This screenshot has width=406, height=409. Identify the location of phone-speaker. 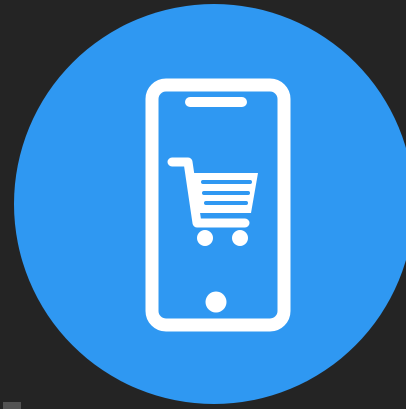
(216, 102).